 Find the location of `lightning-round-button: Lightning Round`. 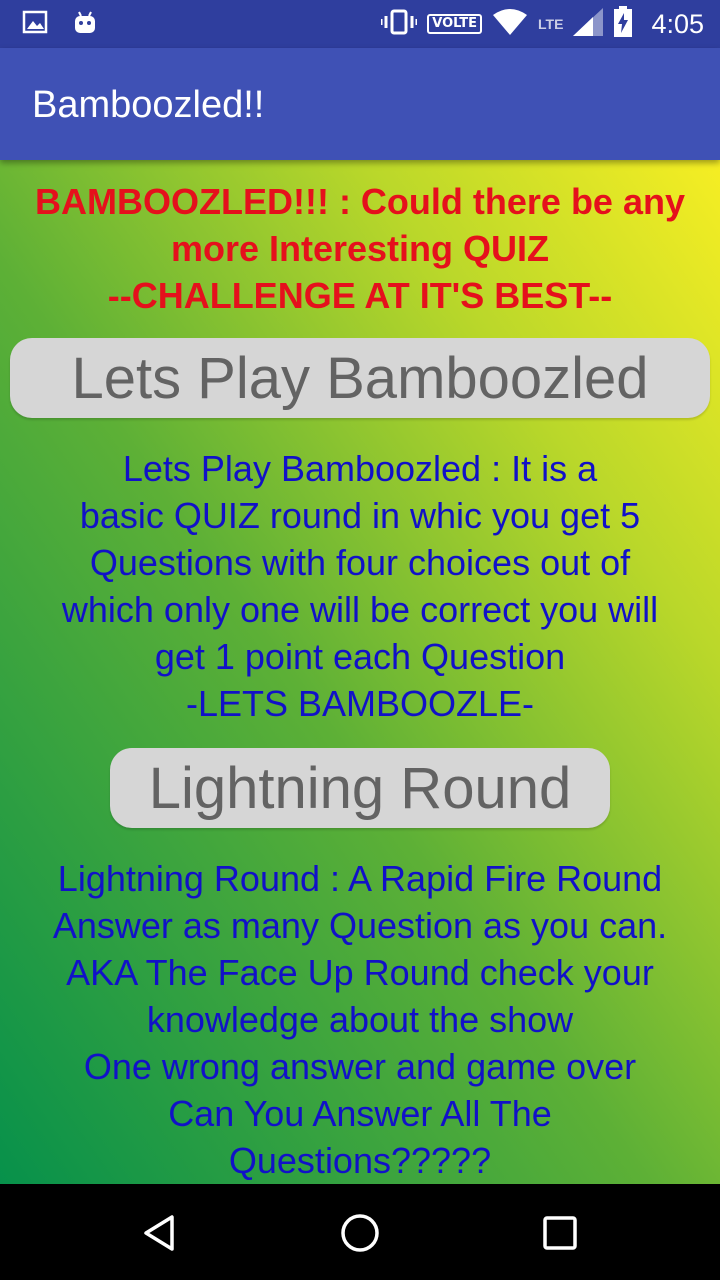

lightning-round-button: Lightning Round is located at coordinates (360, 788).